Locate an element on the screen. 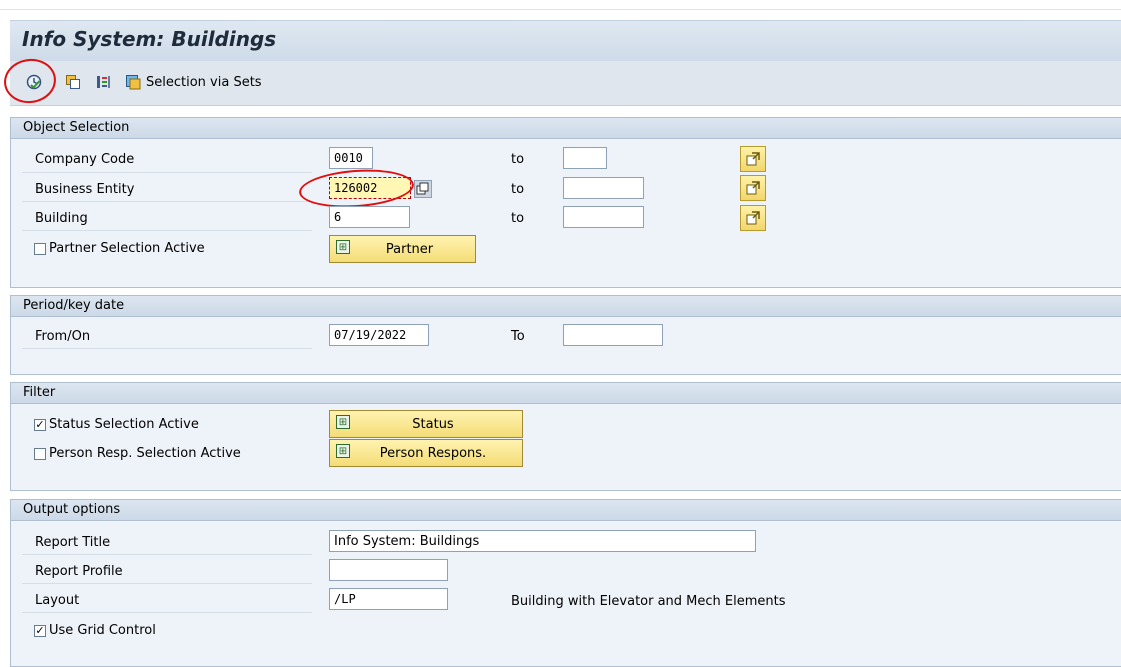  partner-button: ⊞ Partner is located at coordinates (402, 249).